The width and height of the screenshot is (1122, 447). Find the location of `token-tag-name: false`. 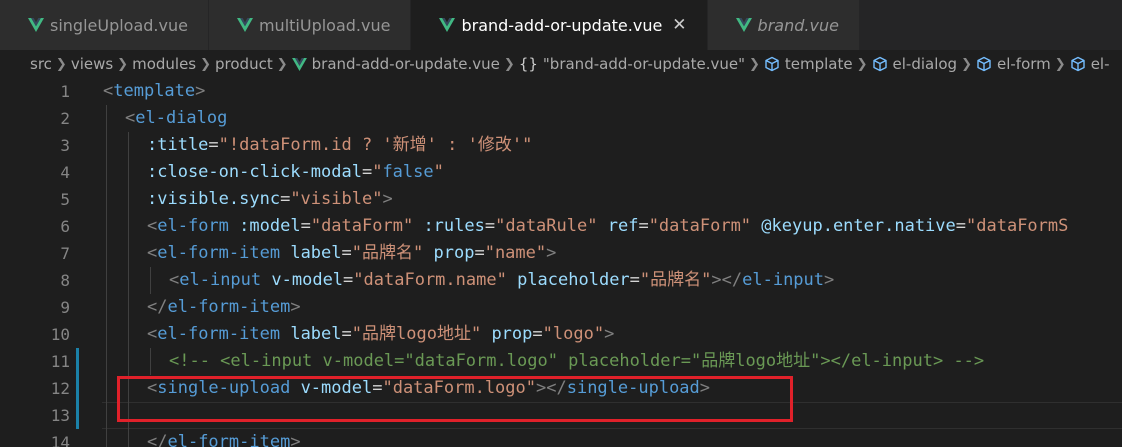

token-tag-name: false is located at coordinates (408, 172).